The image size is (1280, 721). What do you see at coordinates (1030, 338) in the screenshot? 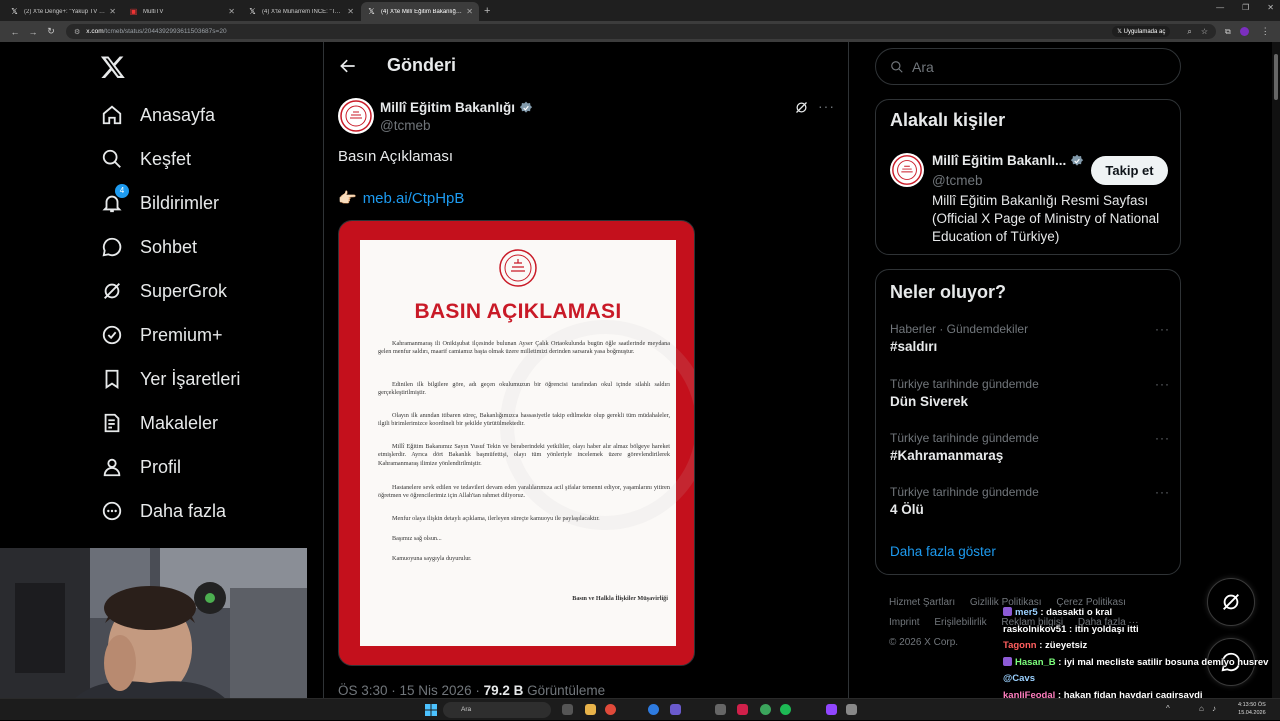
I see `trend-item: Haberler · Gündemdekiler #saldırı ···` at bounding box center [1030, 338].